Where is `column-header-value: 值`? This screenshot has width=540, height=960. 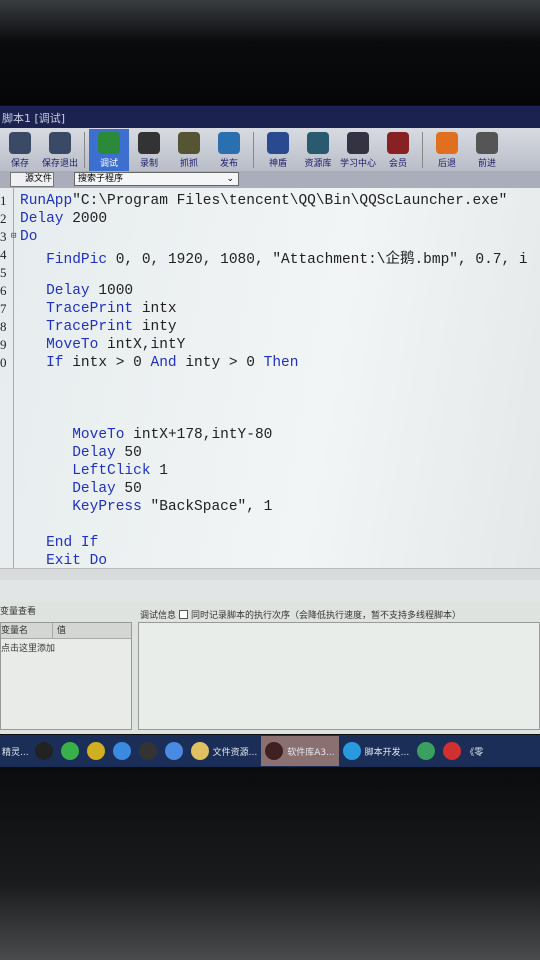 column-header-value: 值 is located at coordinates (59, 630).